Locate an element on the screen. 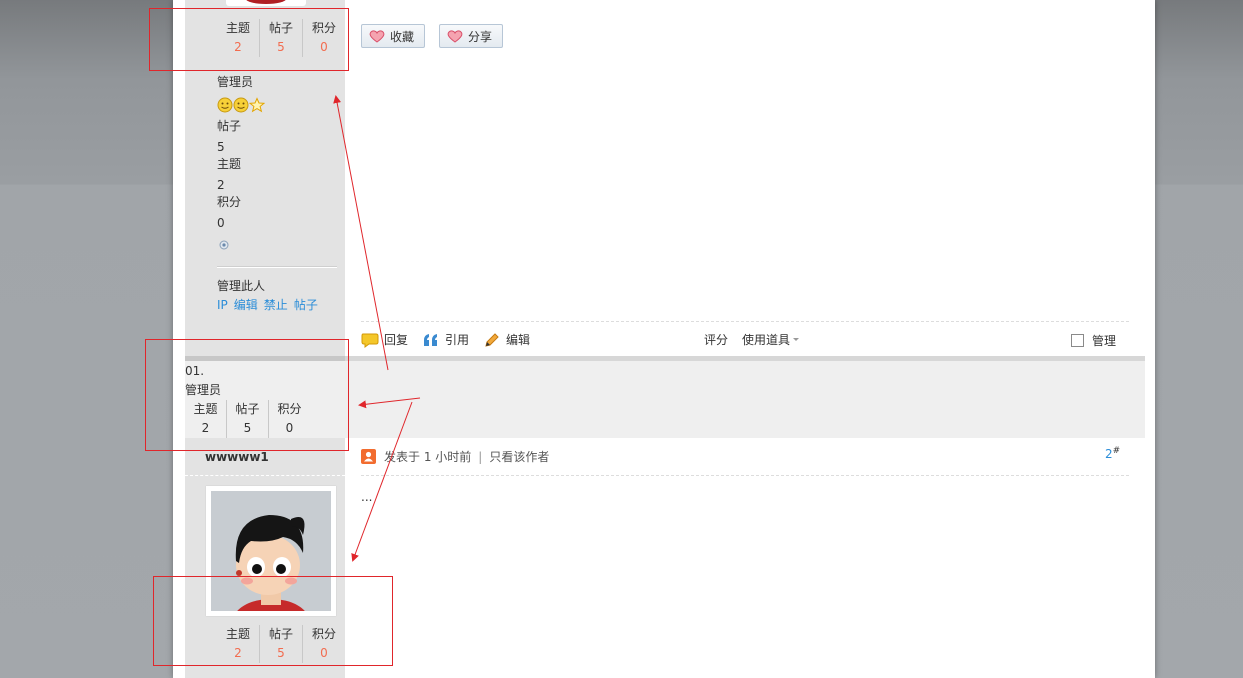 The height and width of the screenshot is (678, 1243). quote-icon is located at coordinates (431, 339).